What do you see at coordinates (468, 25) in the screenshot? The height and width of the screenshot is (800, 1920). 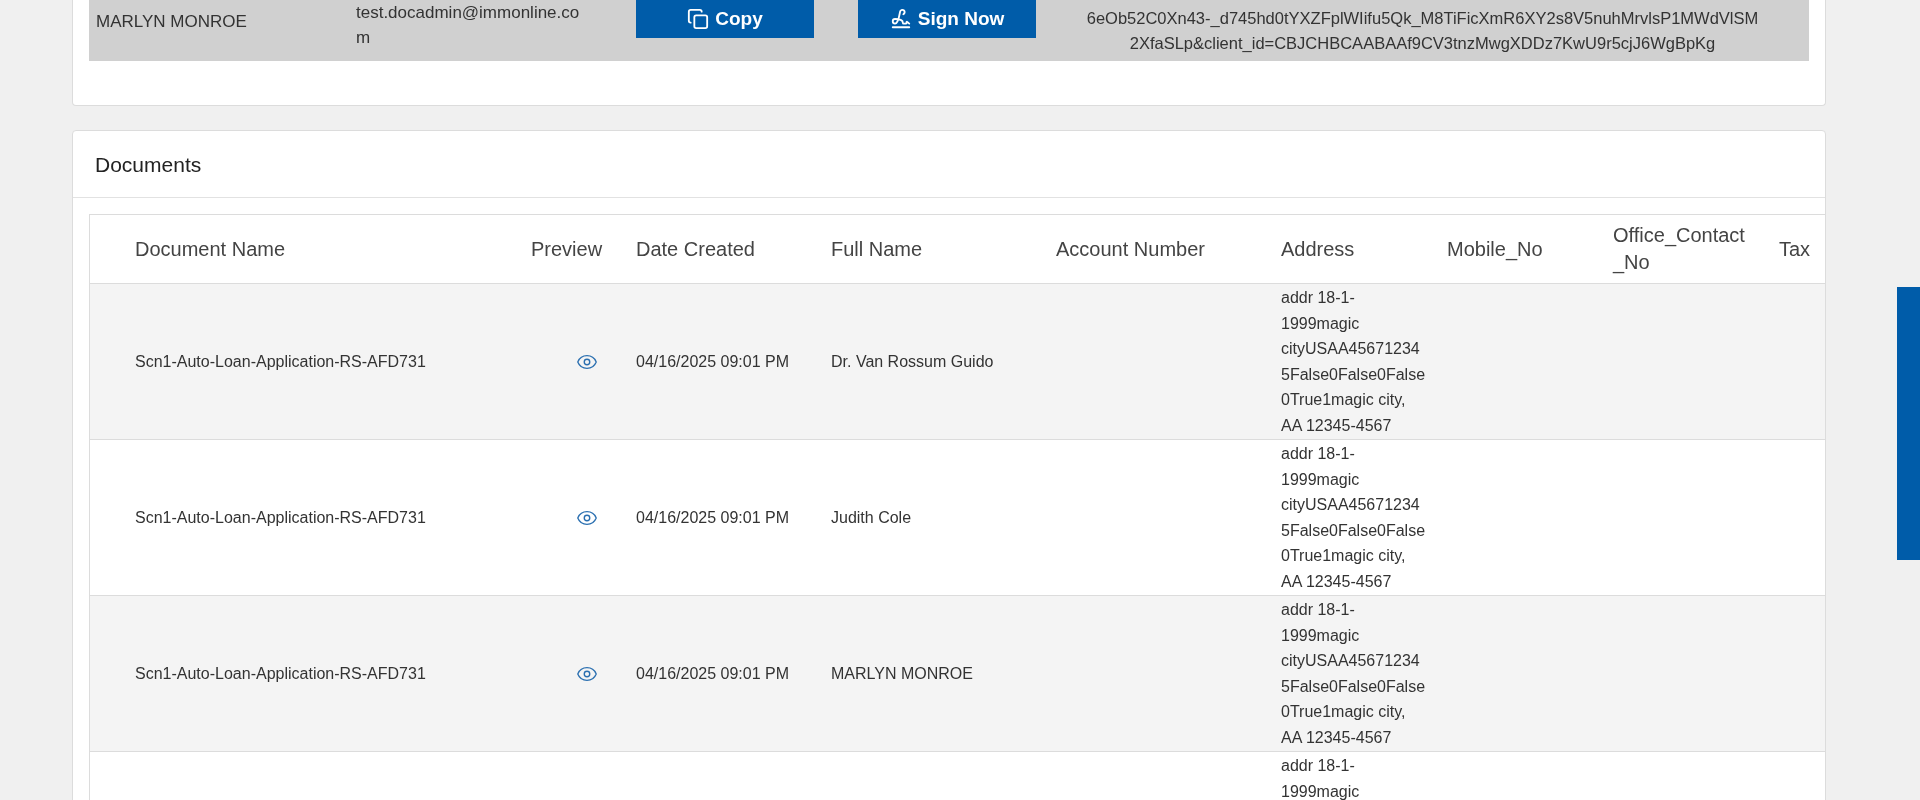 I see `signer-email: test.docadmin@immonline.co m` at bounding box center [468, 25].